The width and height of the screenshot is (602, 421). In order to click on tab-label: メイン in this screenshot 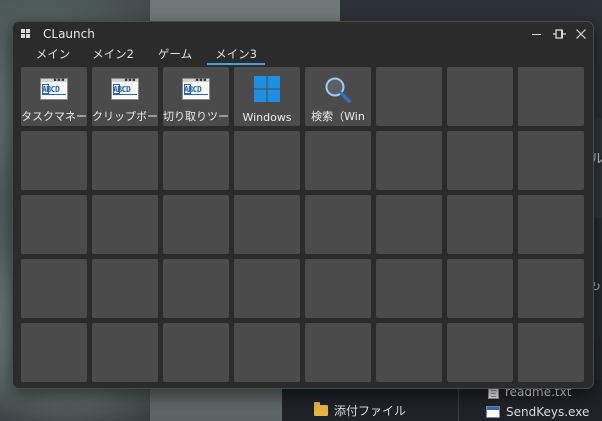, I will do `click(53, 54)`.